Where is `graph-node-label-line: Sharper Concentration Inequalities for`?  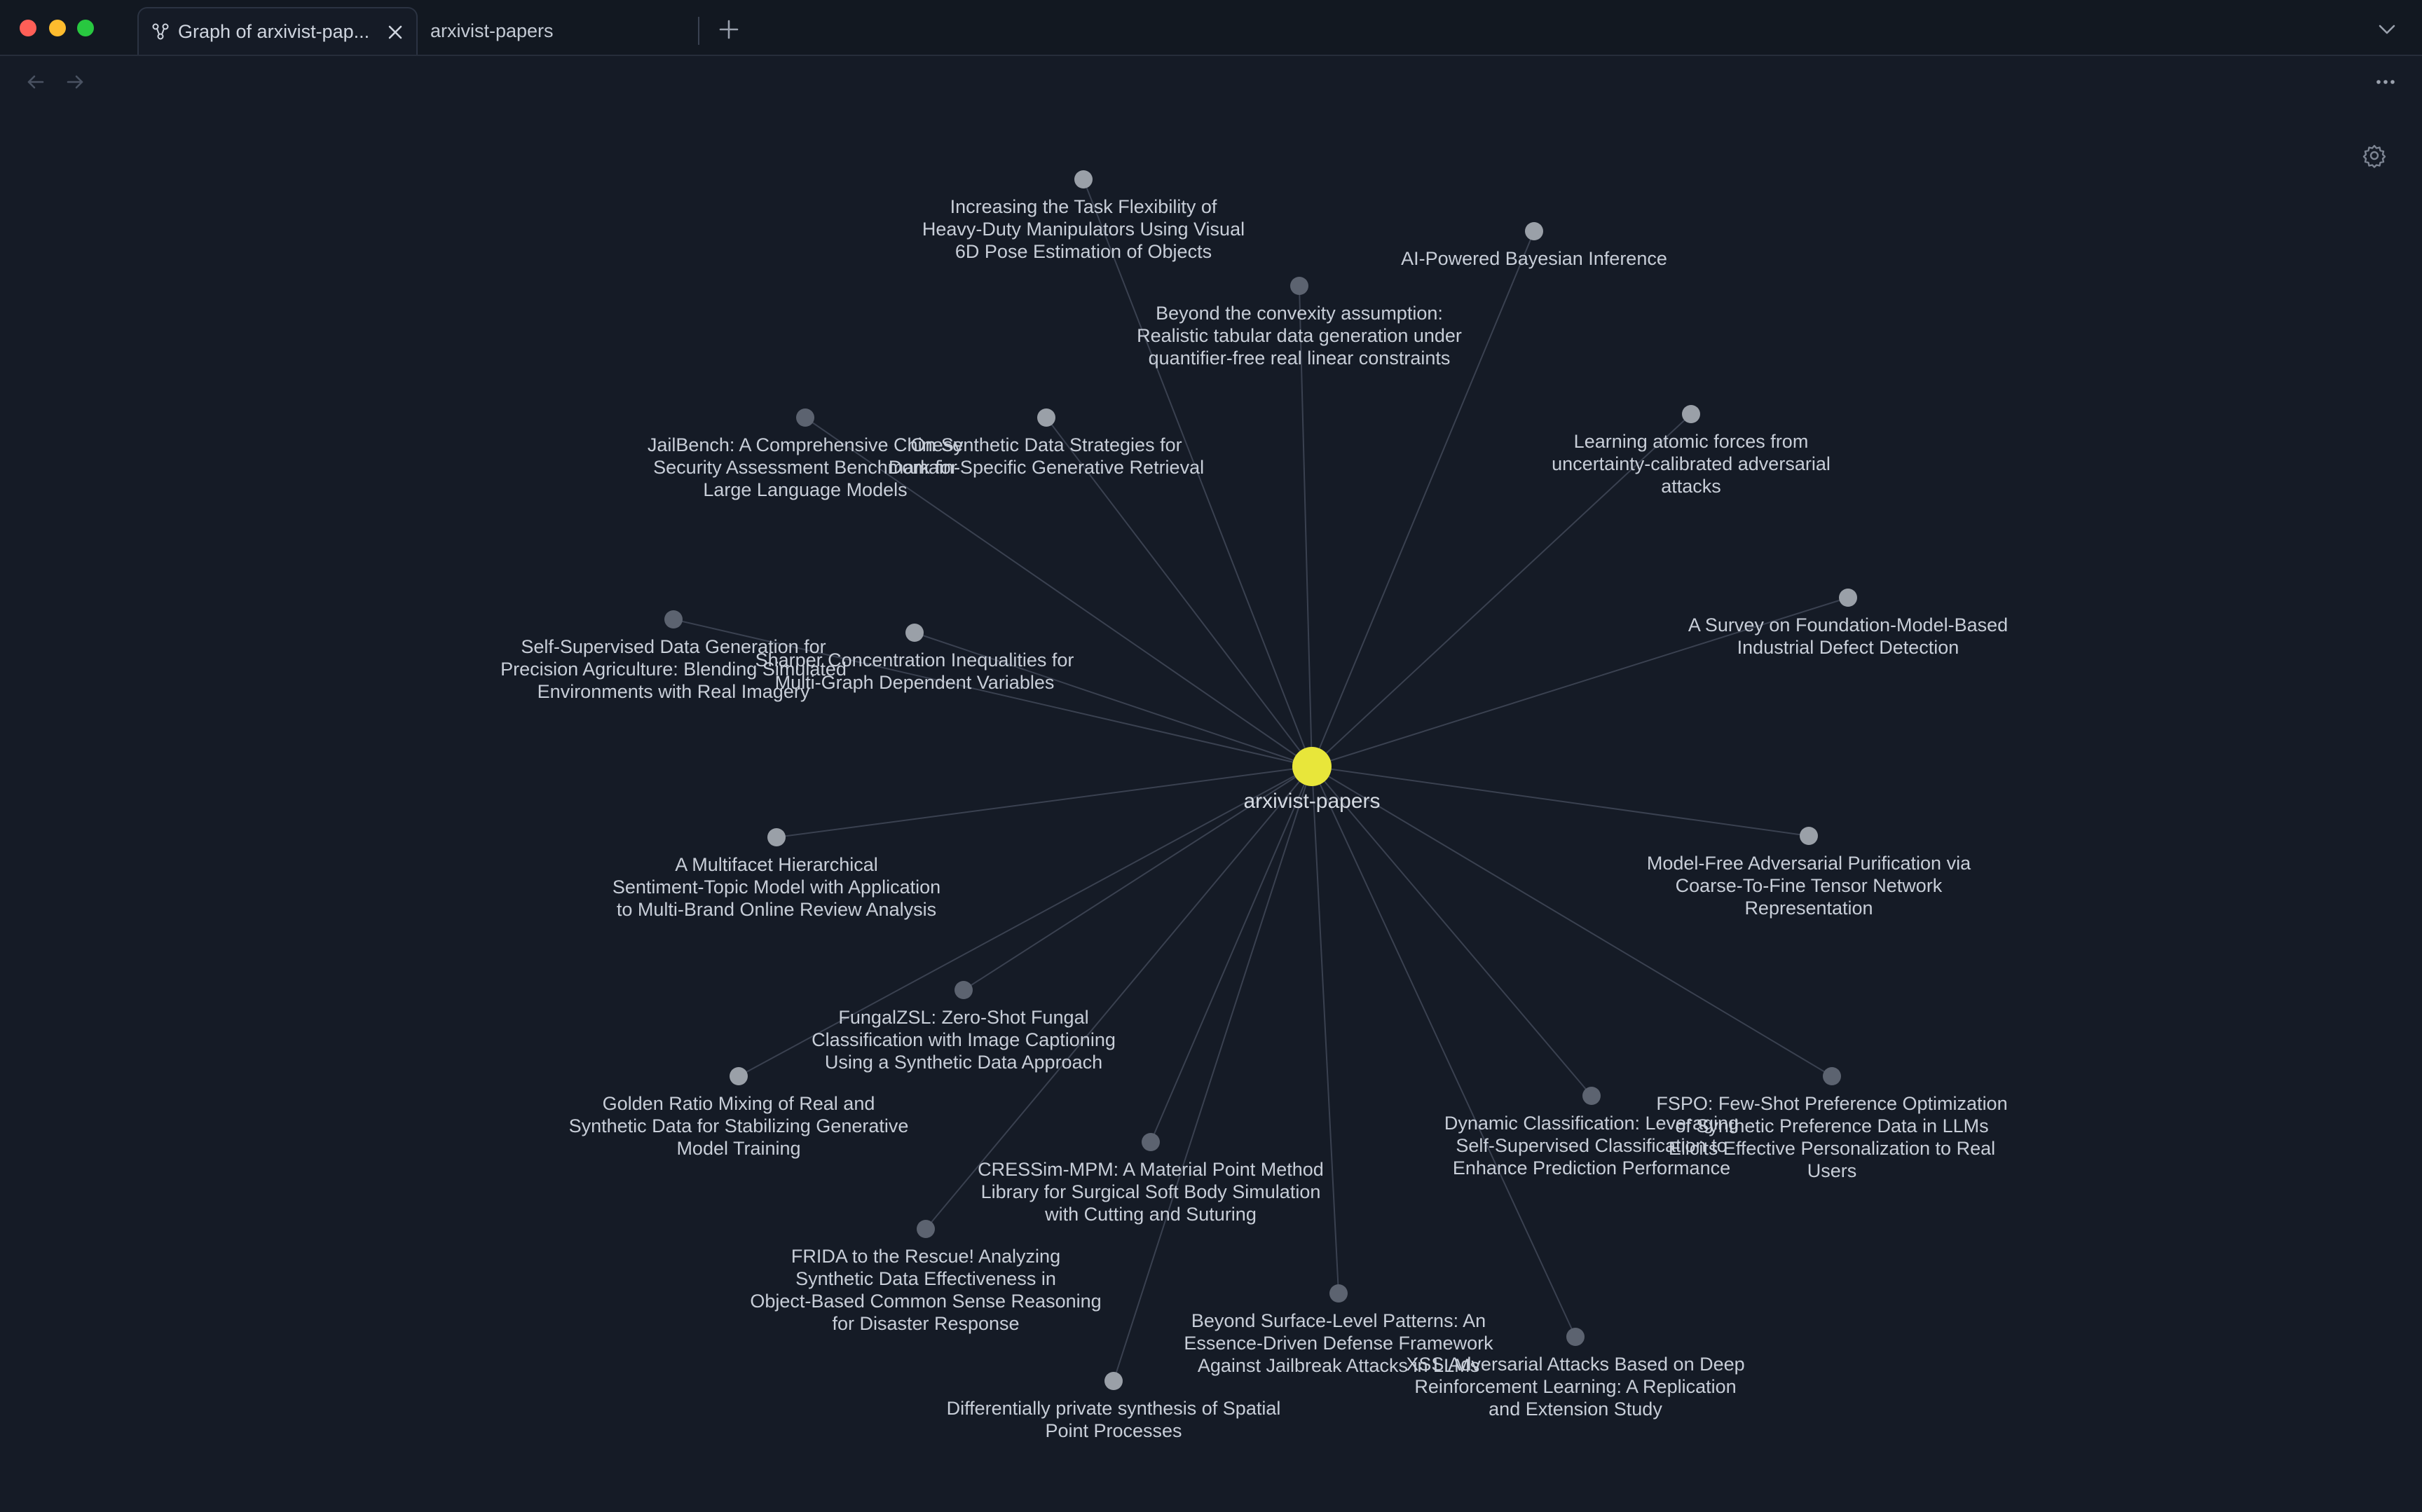 graph-node-label-line: Sharper Concentration Inequalities for is located at coordinates (914, 660).